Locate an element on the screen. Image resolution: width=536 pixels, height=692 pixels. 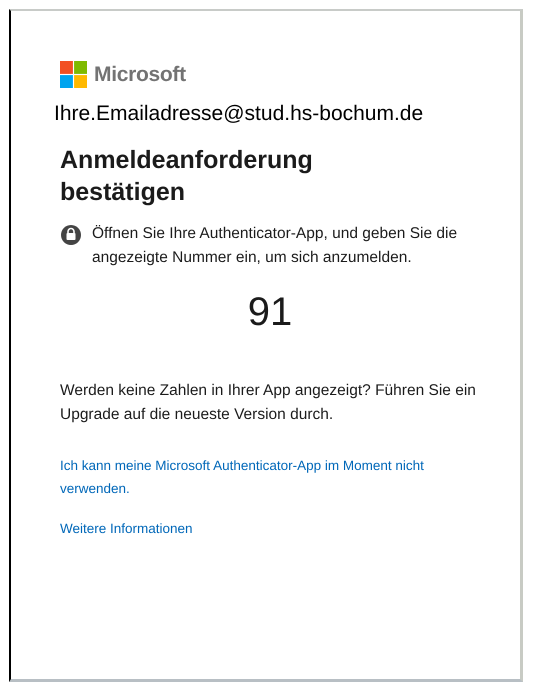
verification-number: 91 is located at coordinates (270, 312).